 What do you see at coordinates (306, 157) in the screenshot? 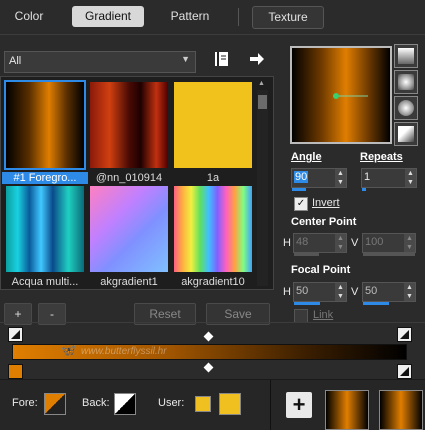
I see `angle-label: Angle` at bounding box center [306, 157].